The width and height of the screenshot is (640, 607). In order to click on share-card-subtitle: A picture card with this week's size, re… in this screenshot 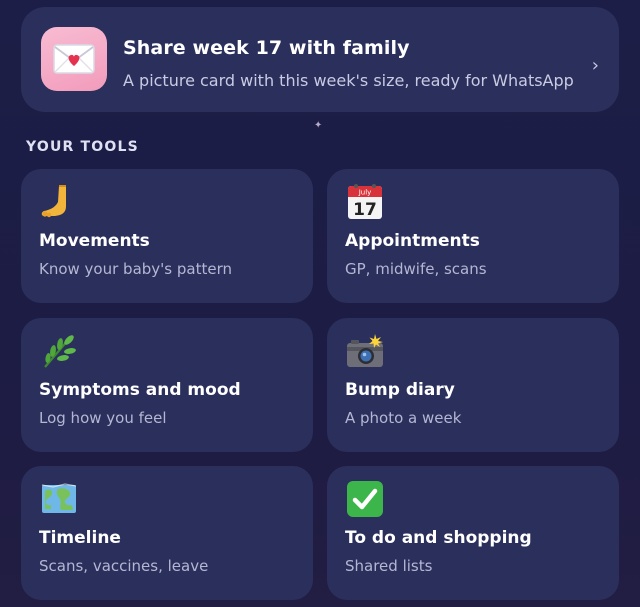, I will do `click(348, 80)`.